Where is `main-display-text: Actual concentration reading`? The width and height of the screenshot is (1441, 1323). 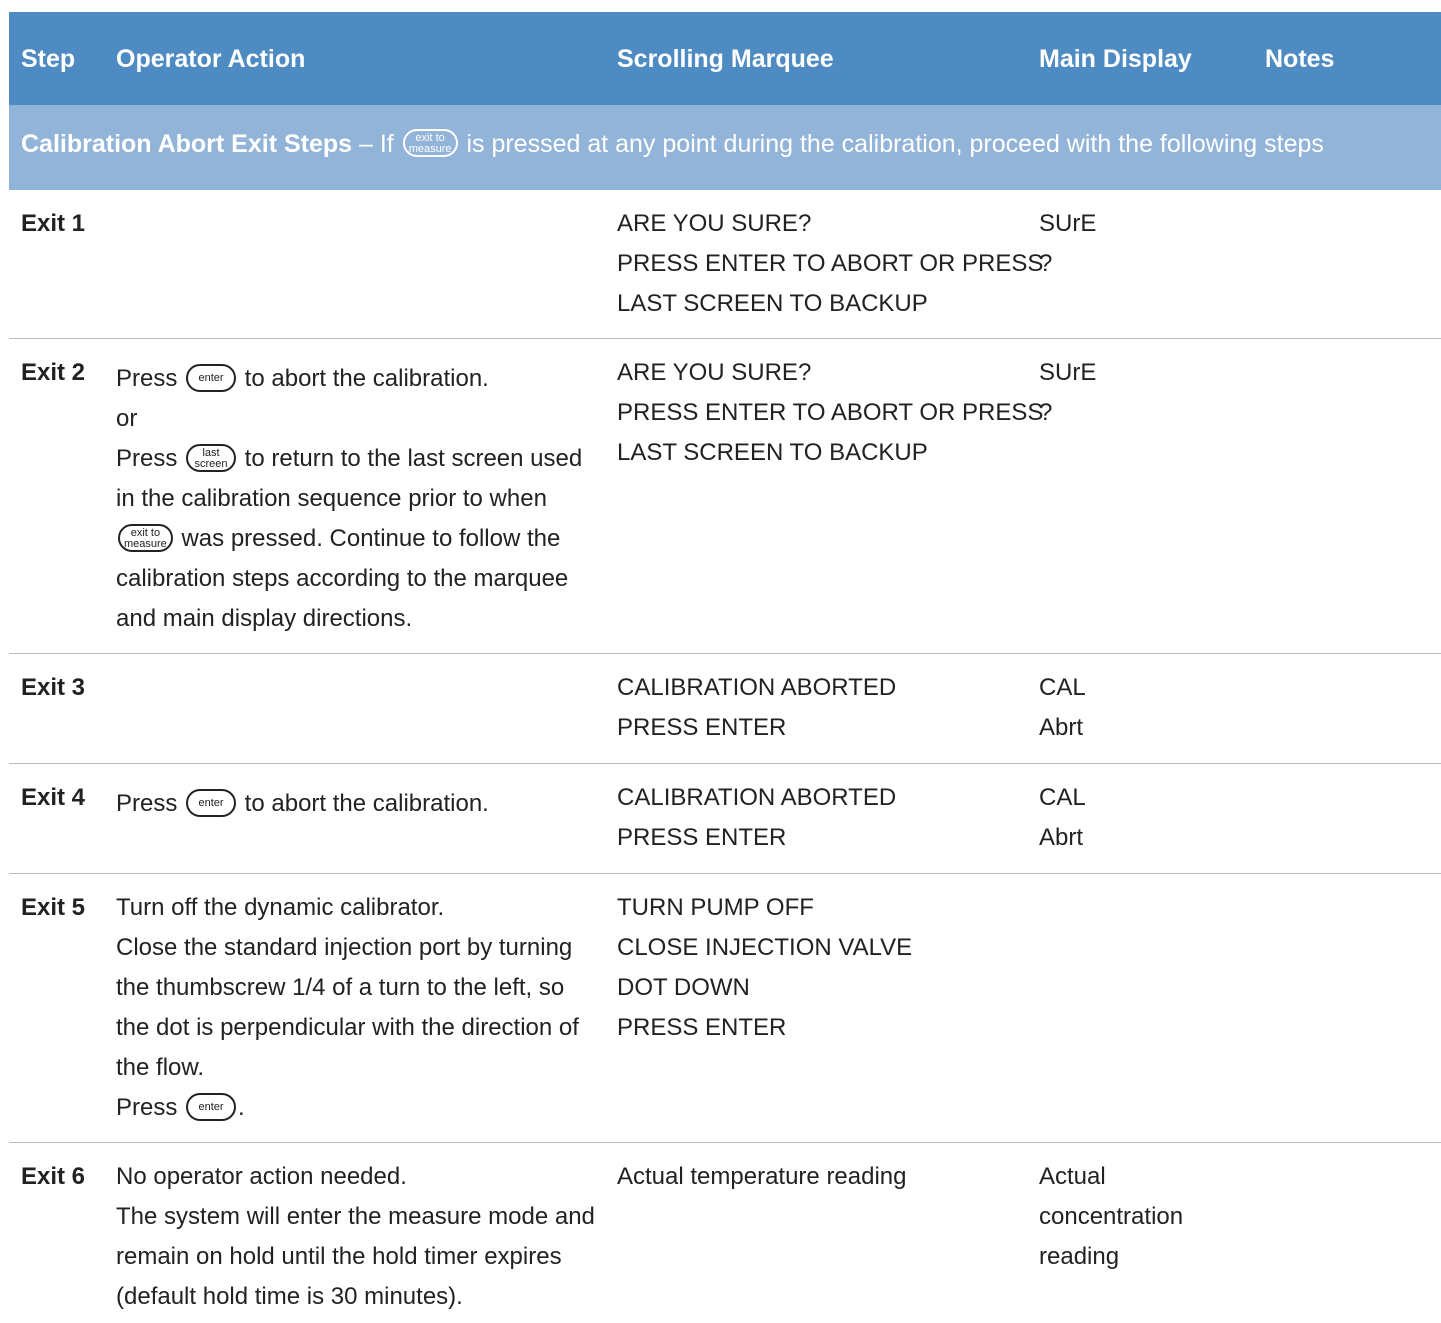
main-display-text: Actual concentration reading is located at coordinates (1111, 1216).